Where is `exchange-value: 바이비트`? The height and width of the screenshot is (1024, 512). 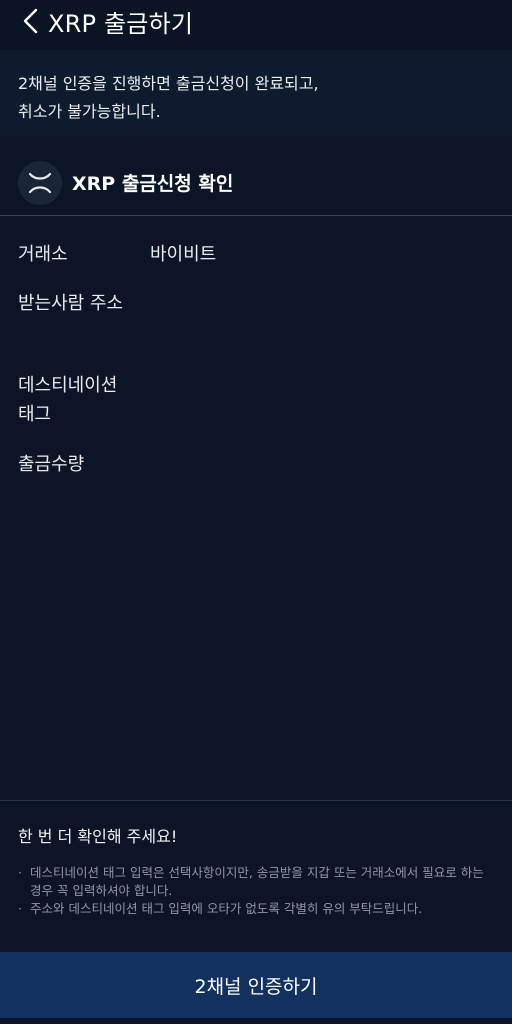 exchange-value: 바이비트 is located at coordinates (183, 254).